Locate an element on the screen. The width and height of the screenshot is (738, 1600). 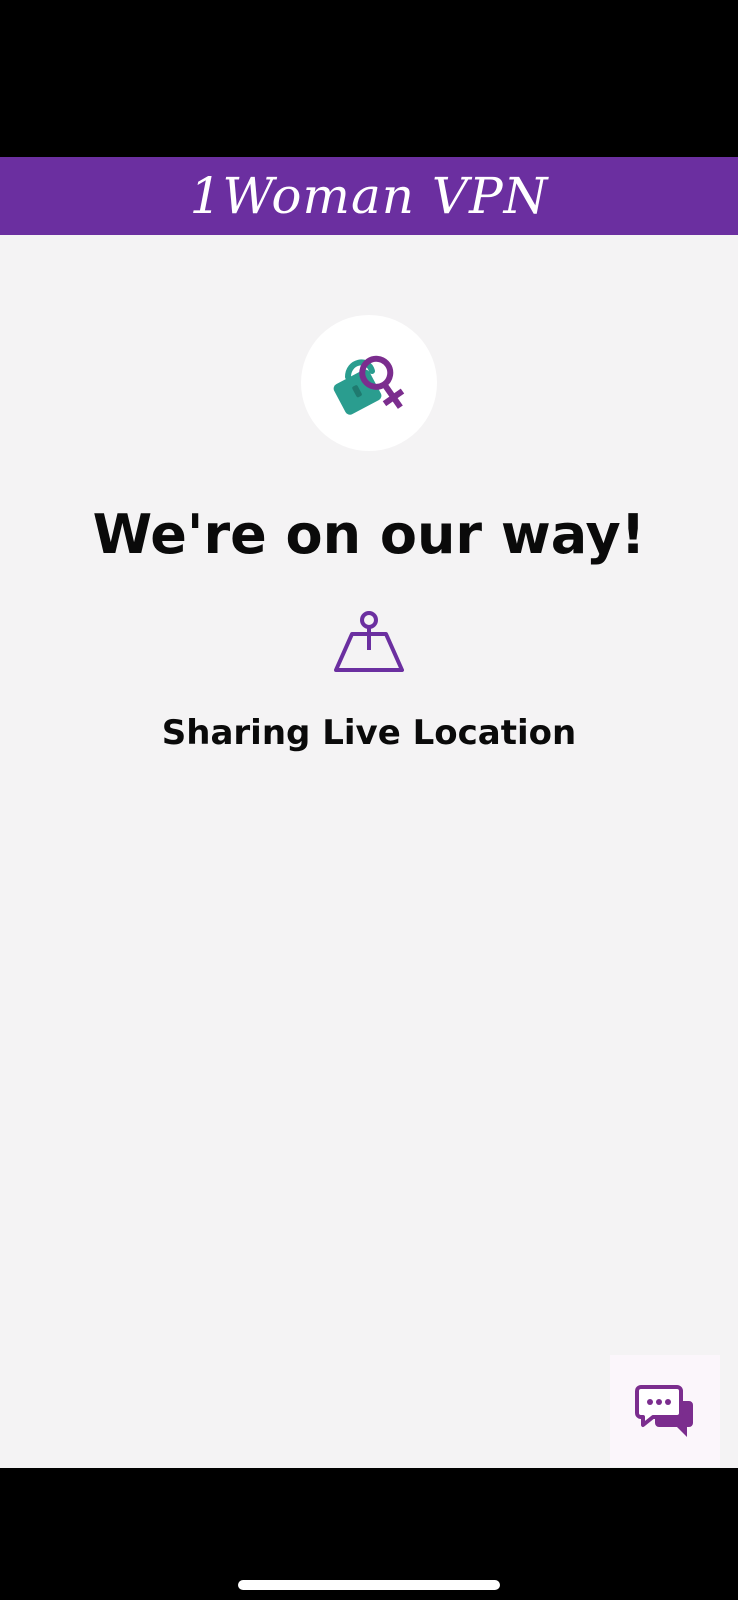
chat-bubbles-icon is located at coordinates (664, 1411).